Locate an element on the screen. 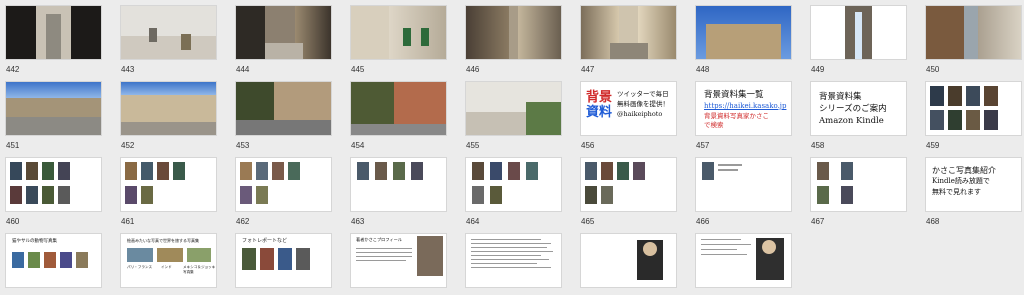 Image resolution: width=1024 pixels, height=295 pixels. slide-line: 背景資料集 is located at coordinates (840, 97).